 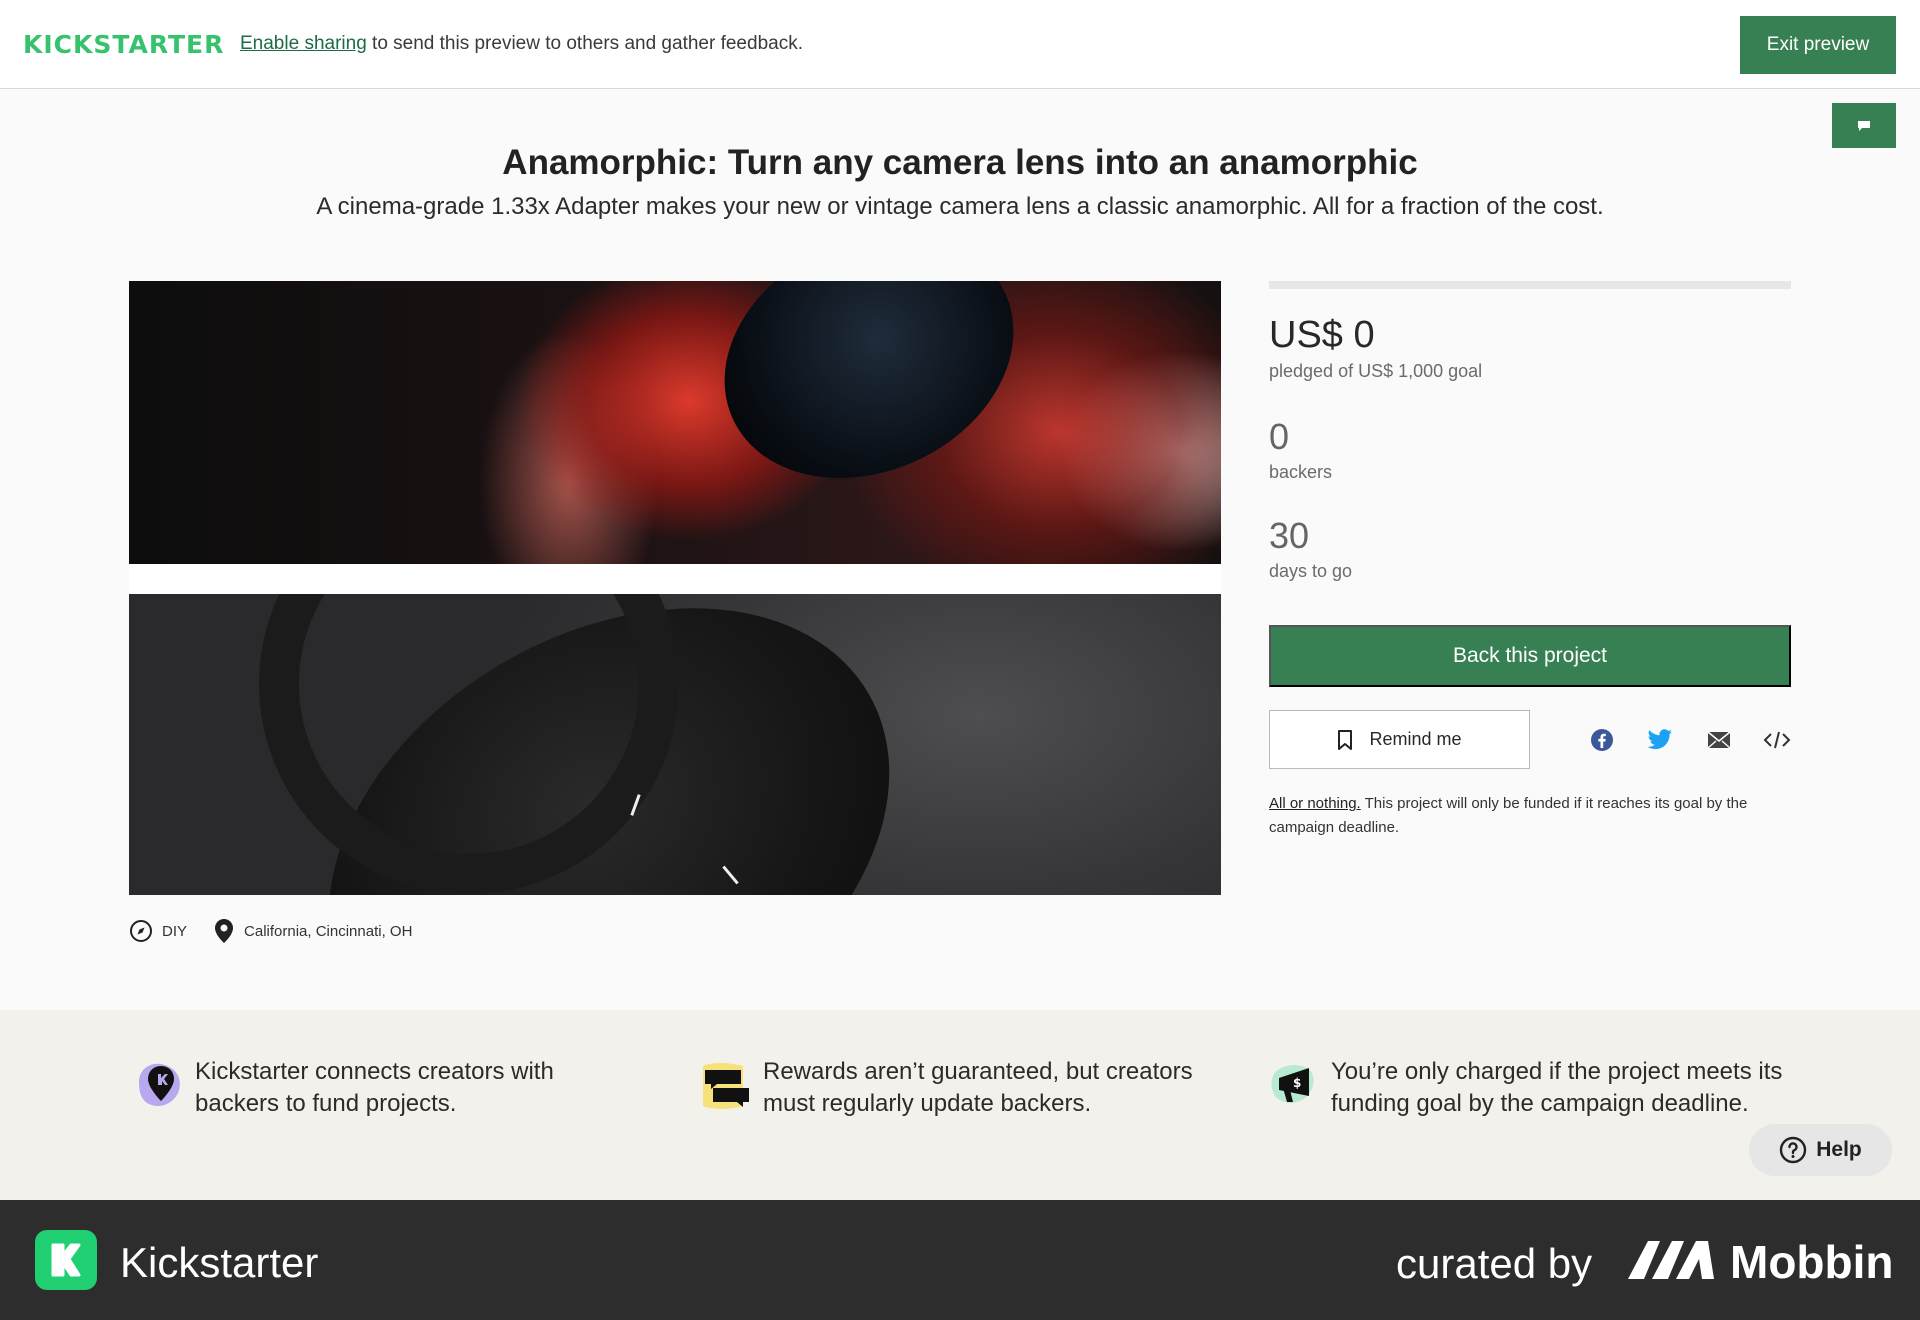 I want to click on embed-icon, so click(x=1777, y=740).